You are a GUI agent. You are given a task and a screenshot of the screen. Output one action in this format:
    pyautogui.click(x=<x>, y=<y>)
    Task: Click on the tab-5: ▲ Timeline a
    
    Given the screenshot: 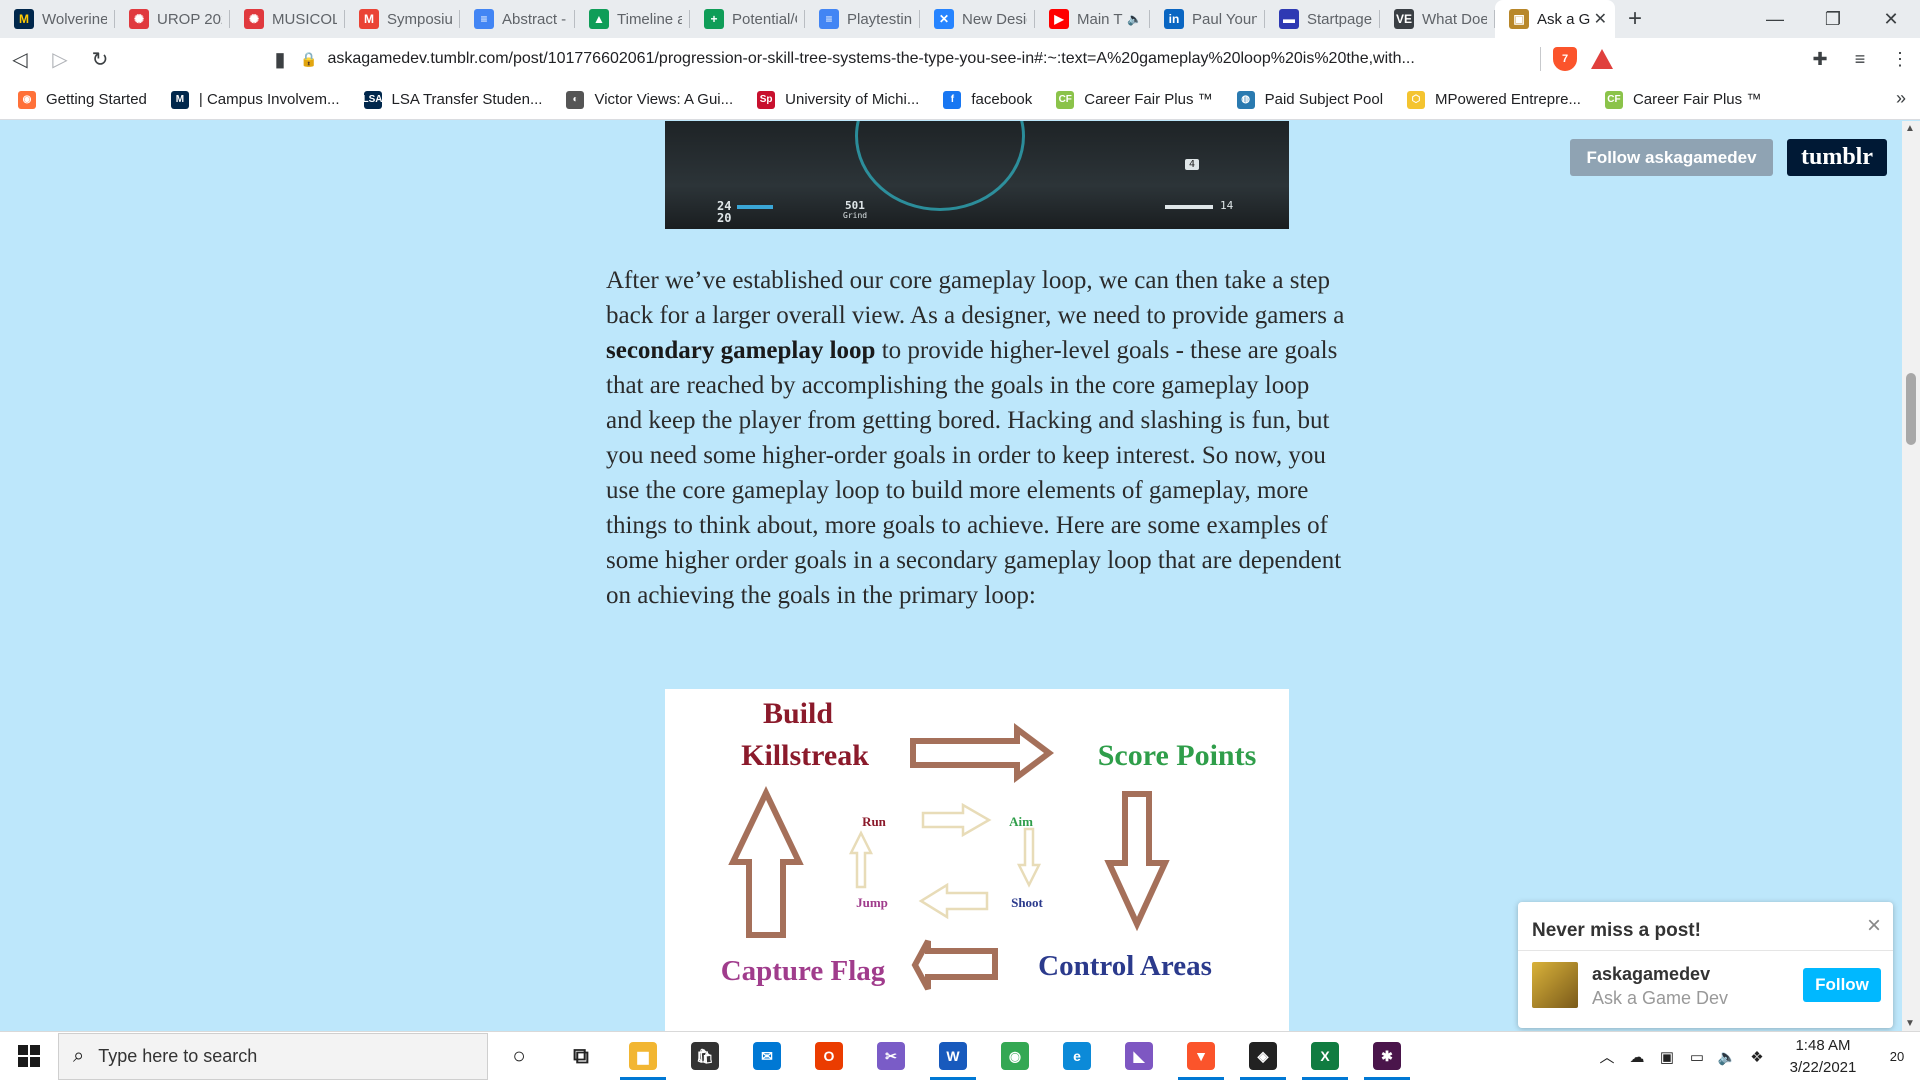 What is the action you would take?
    pyautogui.click(x=632, y=19)
    